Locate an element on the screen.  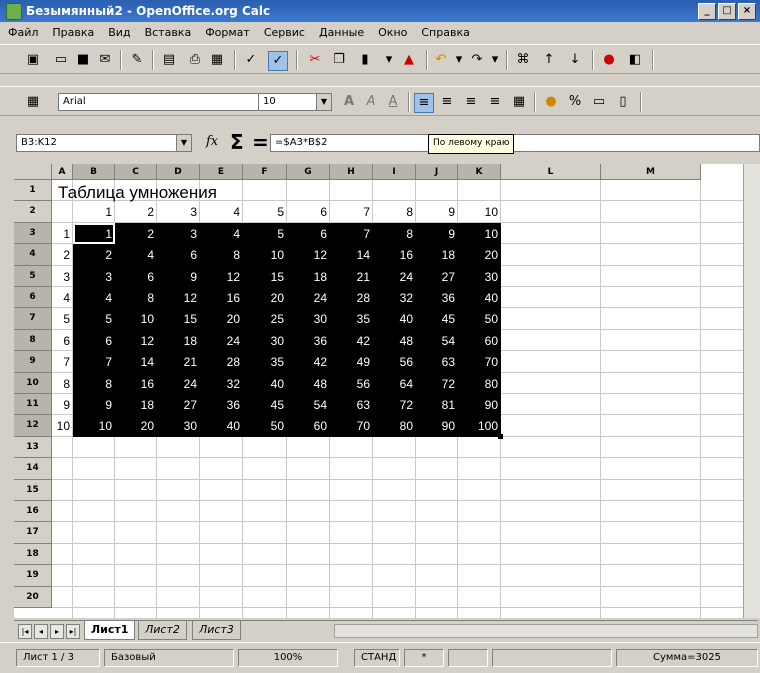
table-cell: 8 is located at coordinates (394, 234).